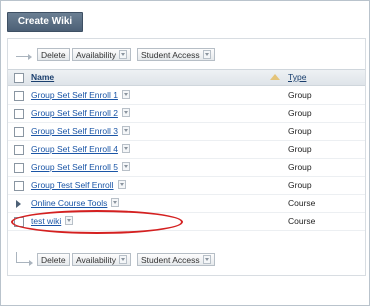  I want to click on wiki-link: Online Course Tools, so click(75, 203).